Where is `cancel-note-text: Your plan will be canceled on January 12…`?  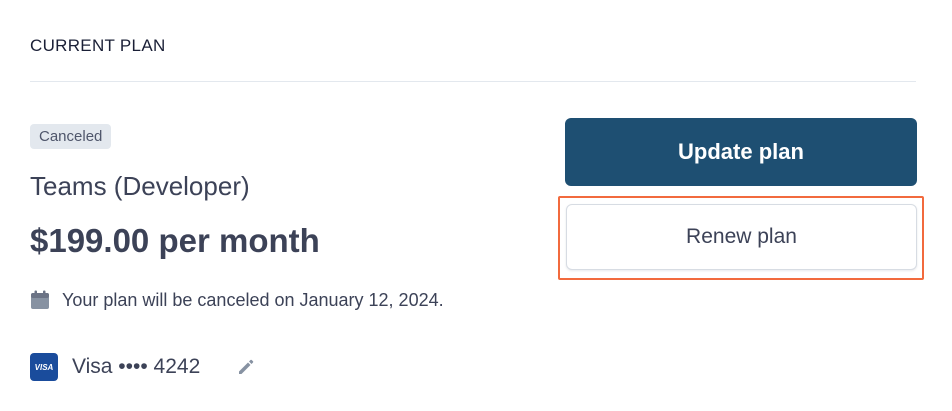 cancel-note-text: Your plan will be canceled on January 12… is located at coordinates (253, 299).